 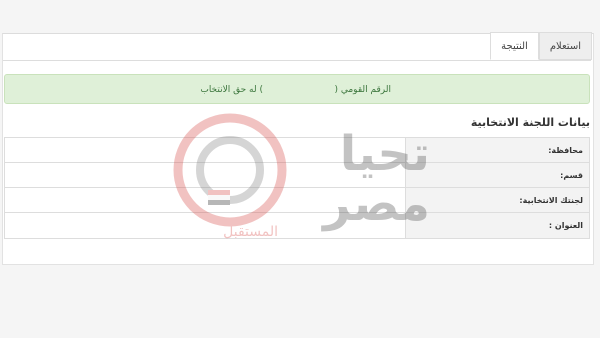 I want to click on tab-inquiry: استعلام, so click(x=565, y=46).